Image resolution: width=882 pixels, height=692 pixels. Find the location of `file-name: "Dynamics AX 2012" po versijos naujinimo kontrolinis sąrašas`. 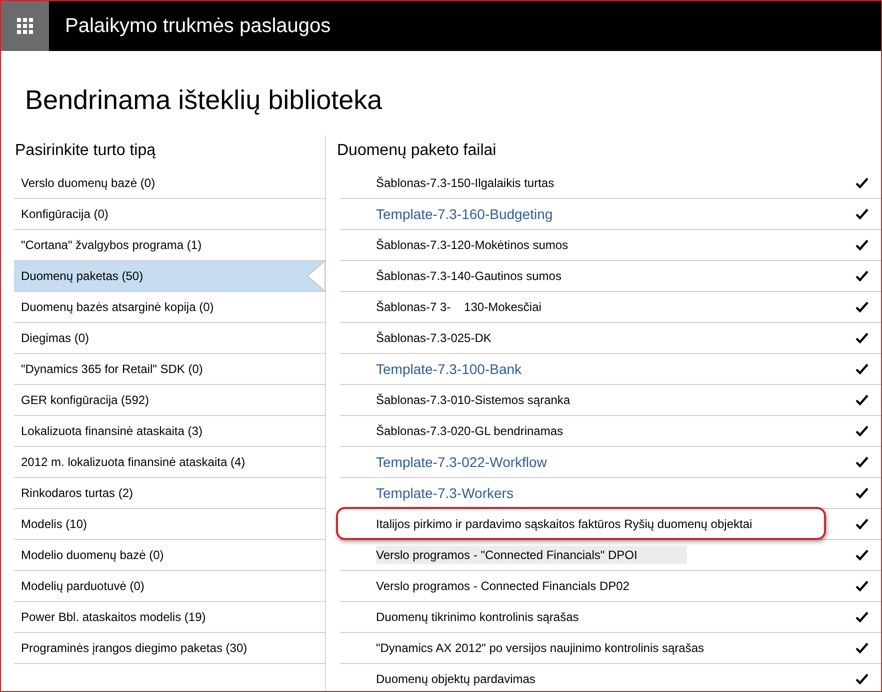

file-name: "Dynamics AX 2012" po versijos naujinimo kontrolinis sąrašas is located at coordinates (540, 648).